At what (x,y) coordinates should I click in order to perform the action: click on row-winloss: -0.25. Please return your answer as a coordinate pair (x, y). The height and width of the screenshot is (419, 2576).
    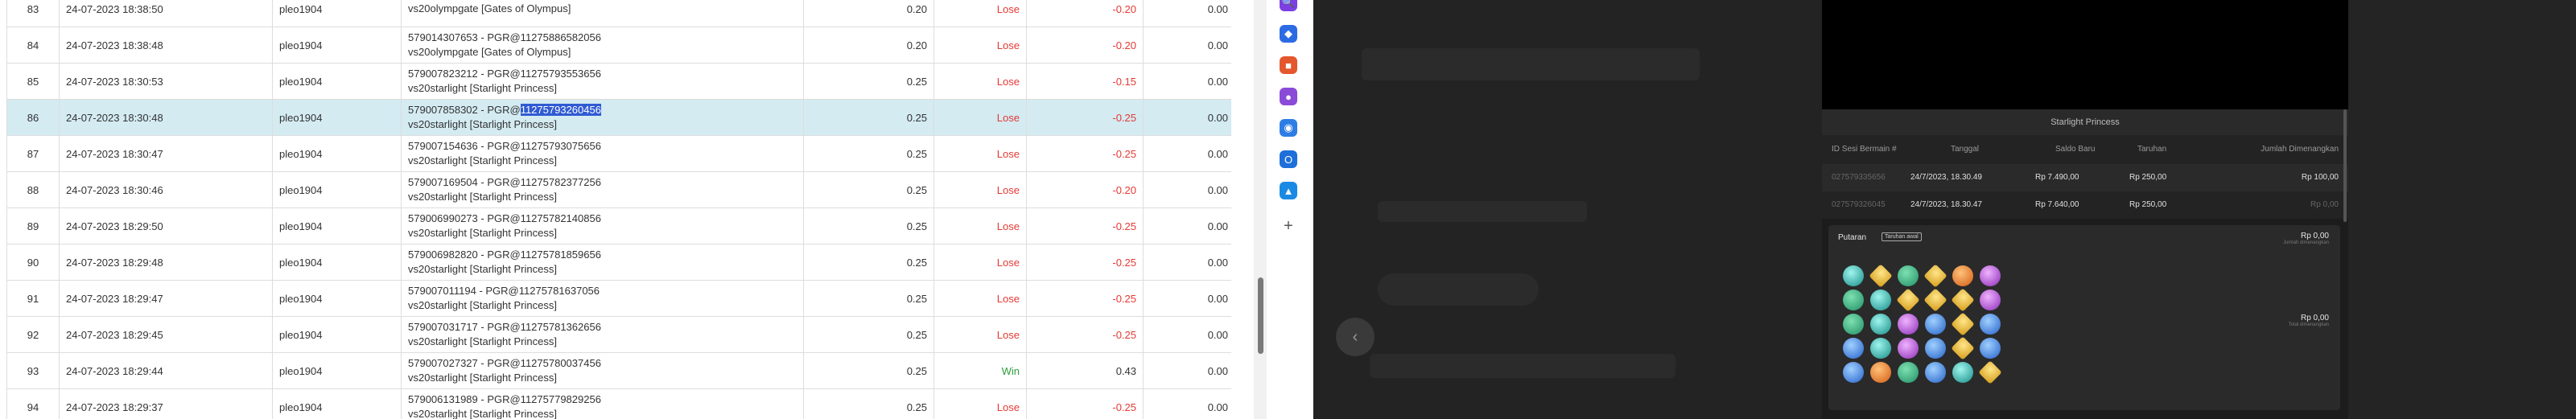
    Looking at the image, I should click on (1085, 225).